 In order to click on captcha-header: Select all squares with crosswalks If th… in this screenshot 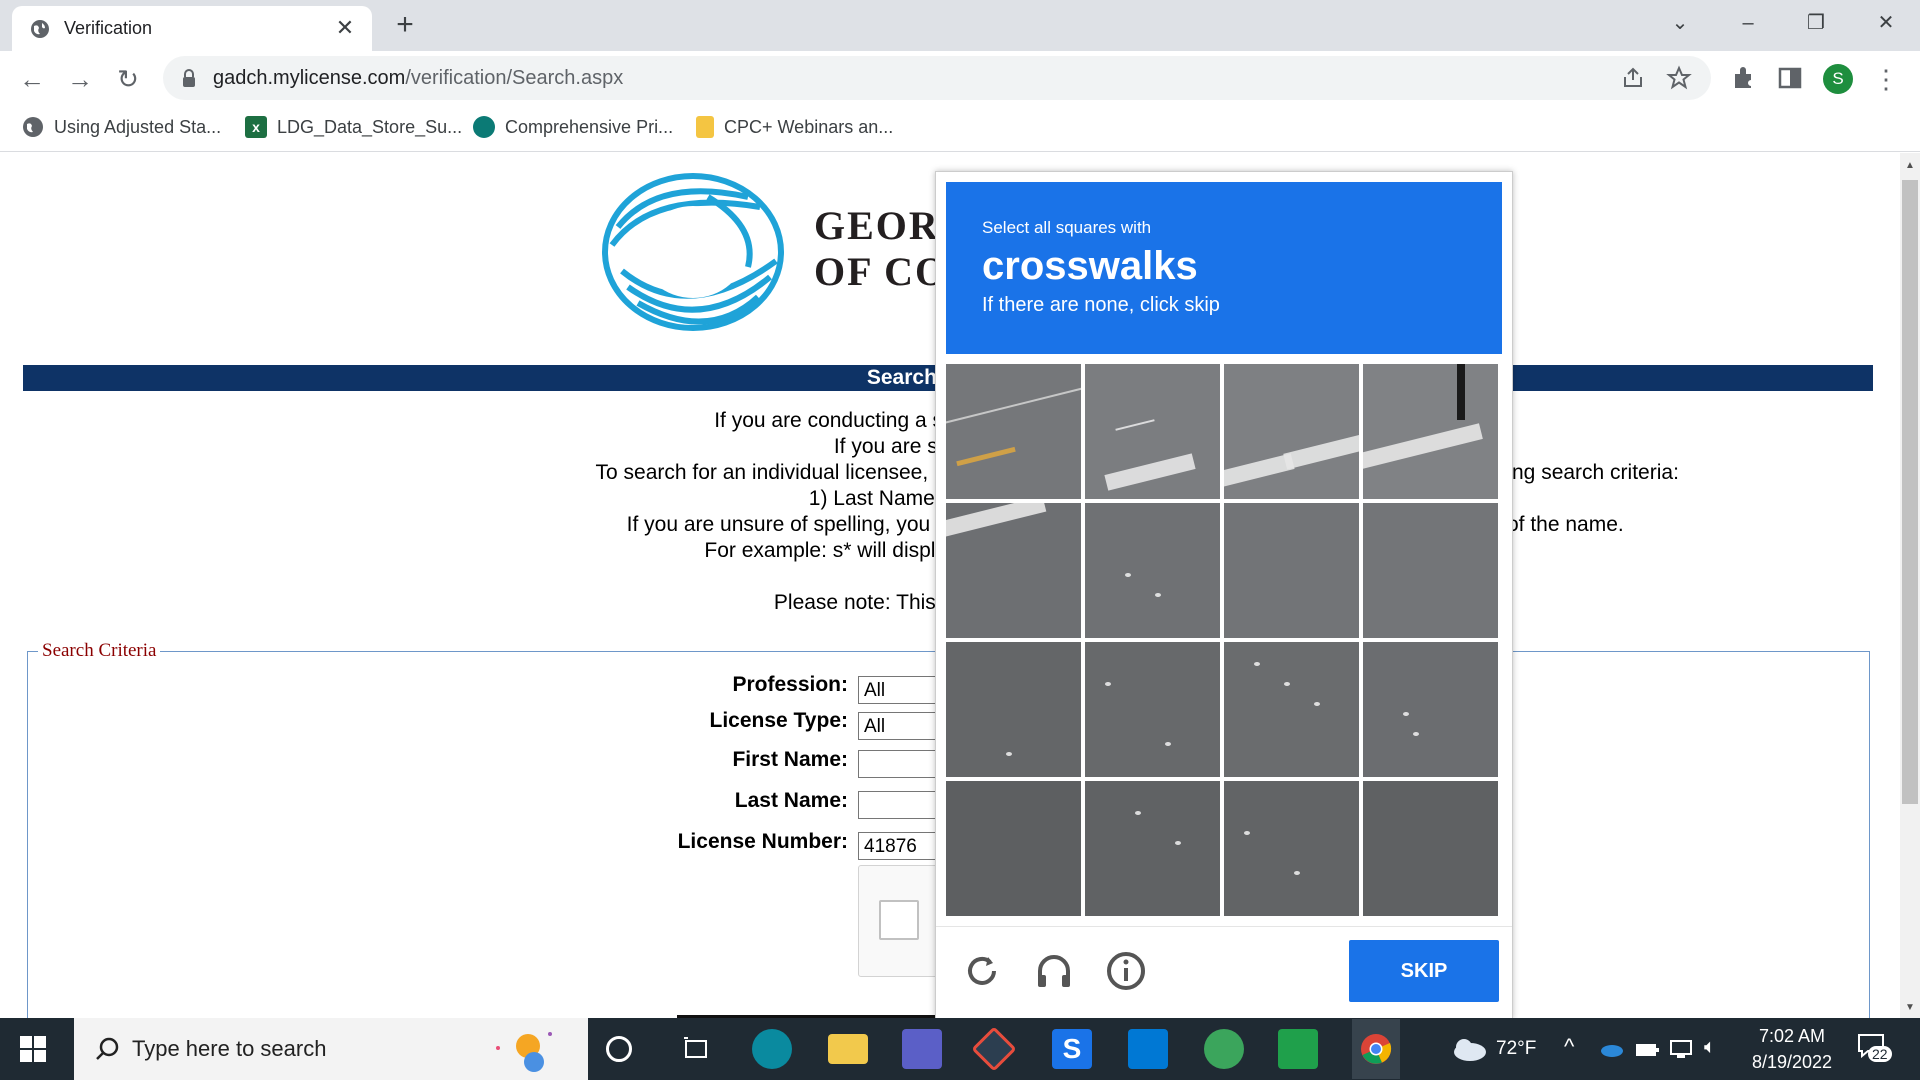, I will do `click(1224, 268)`.